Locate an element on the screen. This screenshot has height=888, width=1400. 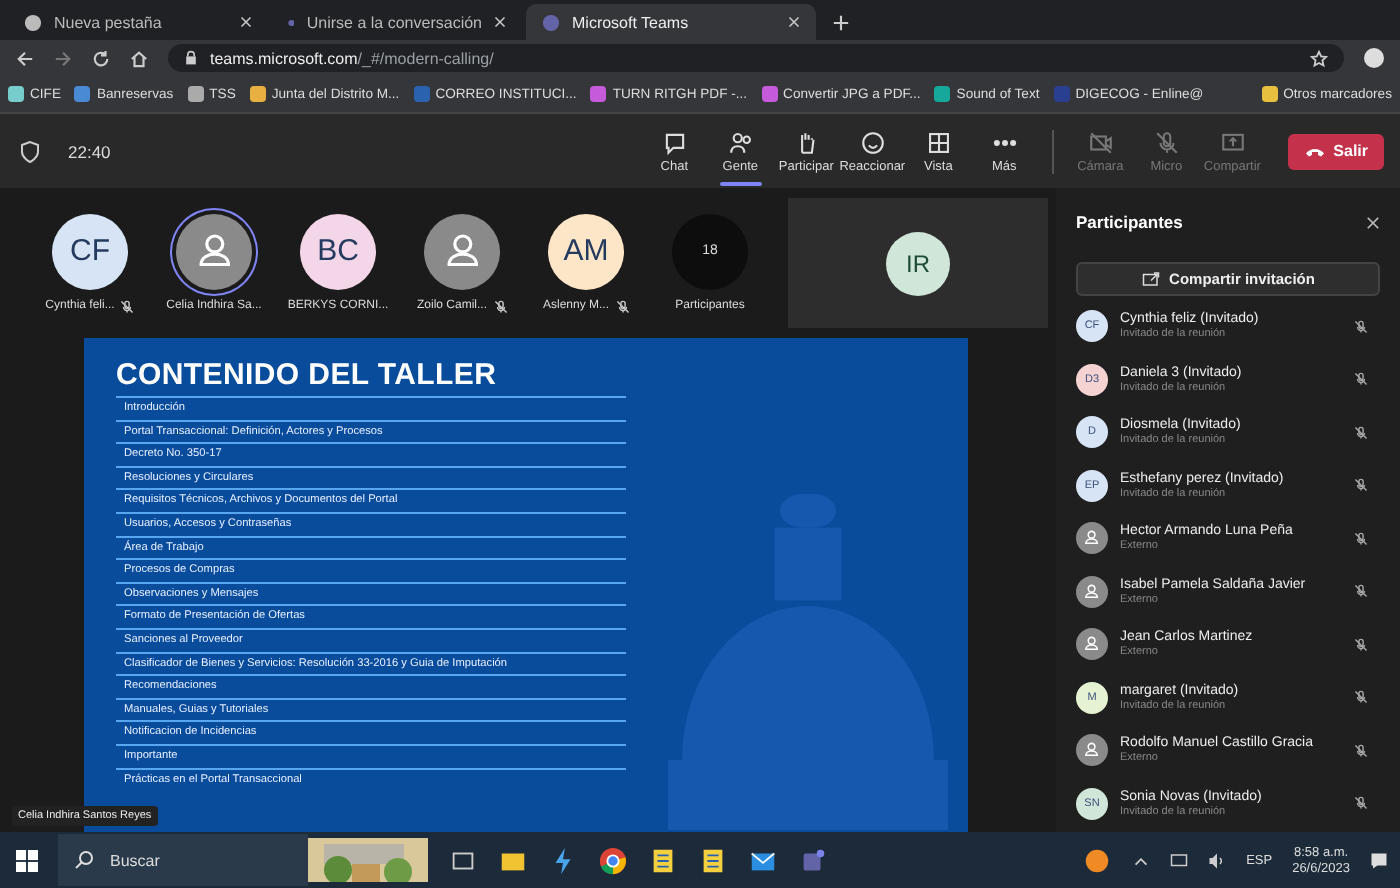
chrome-icon is located at coordinates (613, 860).